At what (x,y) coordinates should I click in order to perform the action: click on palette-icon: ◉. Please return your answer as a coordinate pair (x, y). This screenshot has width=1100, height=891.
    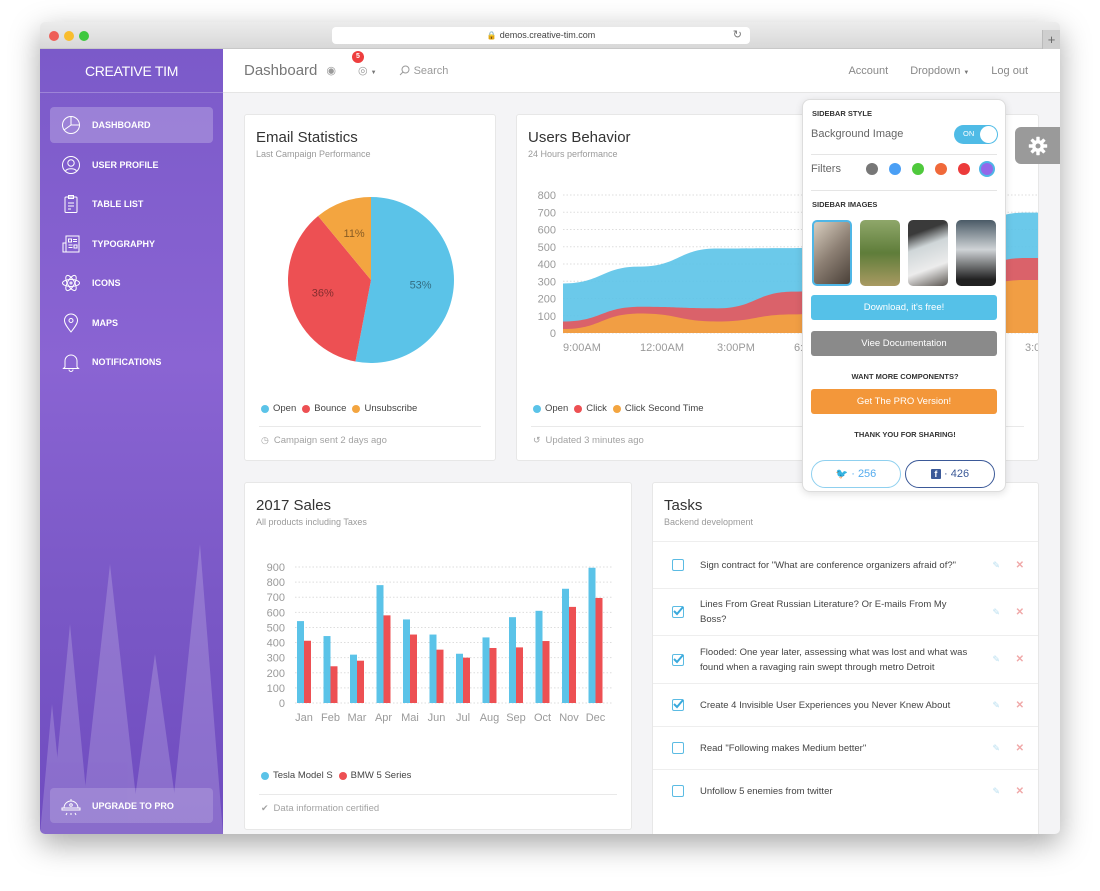
    Looking at the image, I should click on (331, 70).